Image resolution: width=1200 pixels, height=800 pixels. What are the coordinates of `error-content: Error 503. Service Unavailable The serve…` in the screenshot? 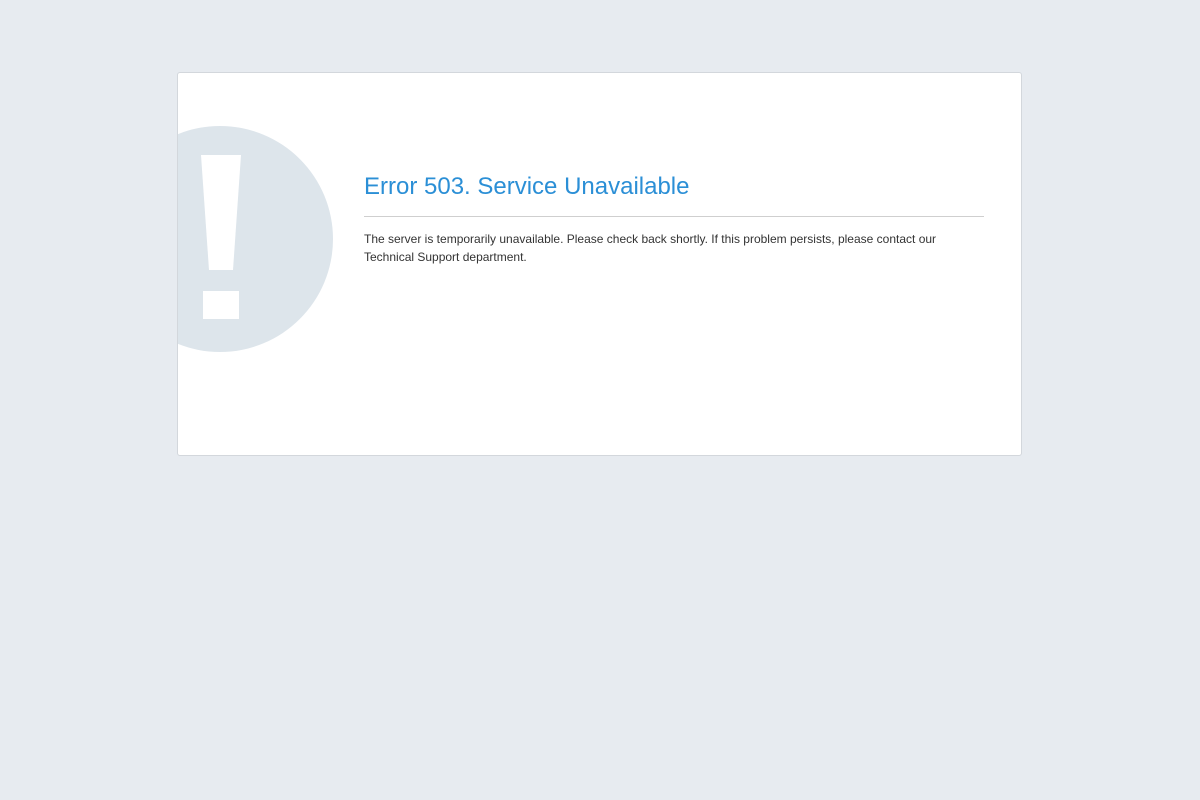 It's located at (674, 219).